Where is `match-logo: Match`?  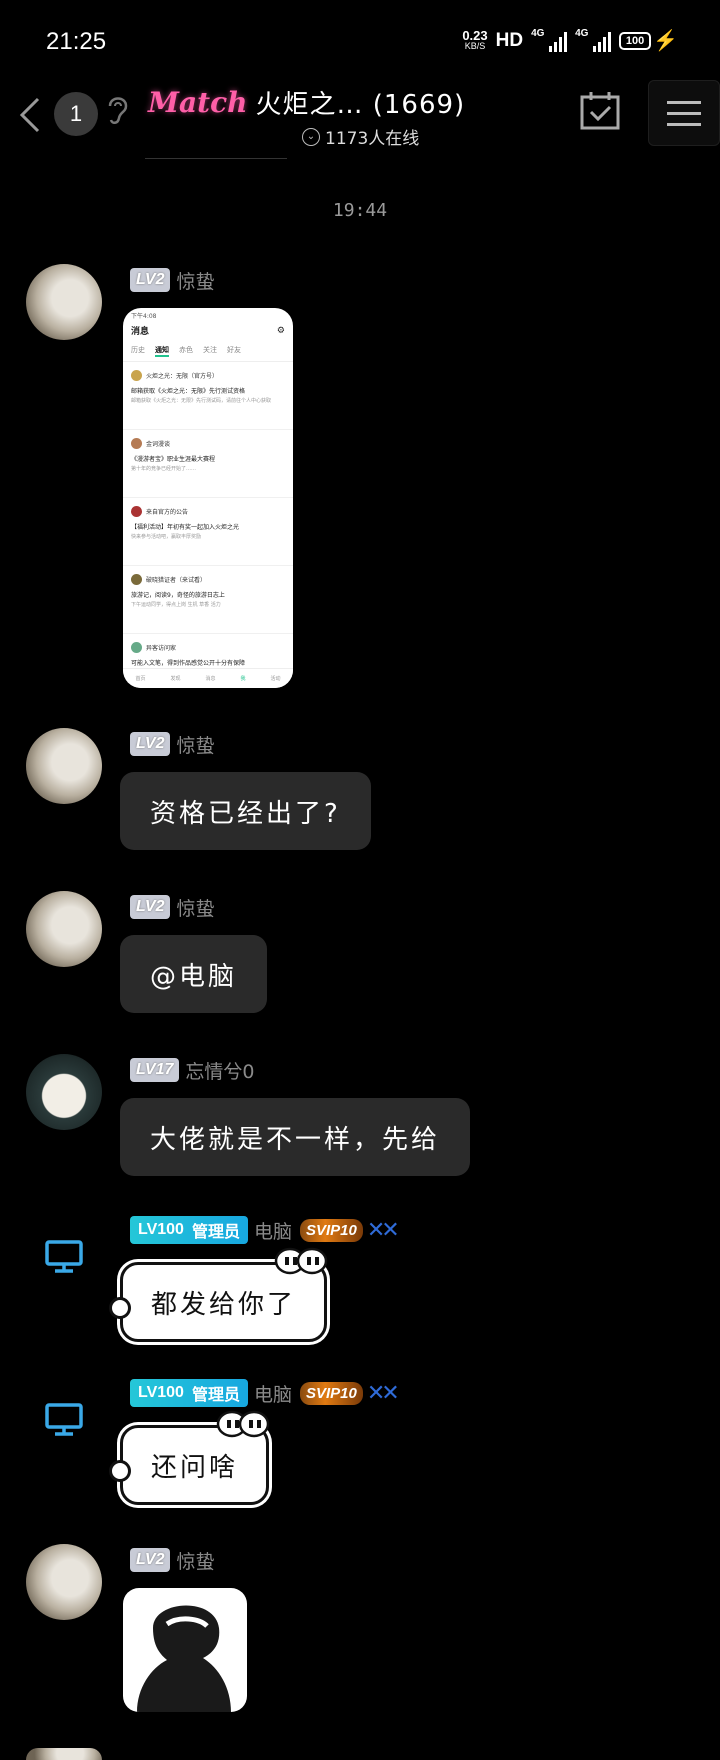 match-logo: Match is located at coordinates (198, 102).